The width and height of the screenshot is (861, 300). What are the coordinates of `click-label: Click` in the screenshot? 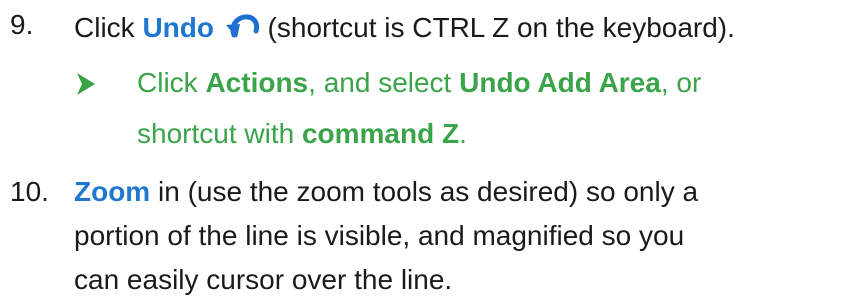 It's located at (108, 27).